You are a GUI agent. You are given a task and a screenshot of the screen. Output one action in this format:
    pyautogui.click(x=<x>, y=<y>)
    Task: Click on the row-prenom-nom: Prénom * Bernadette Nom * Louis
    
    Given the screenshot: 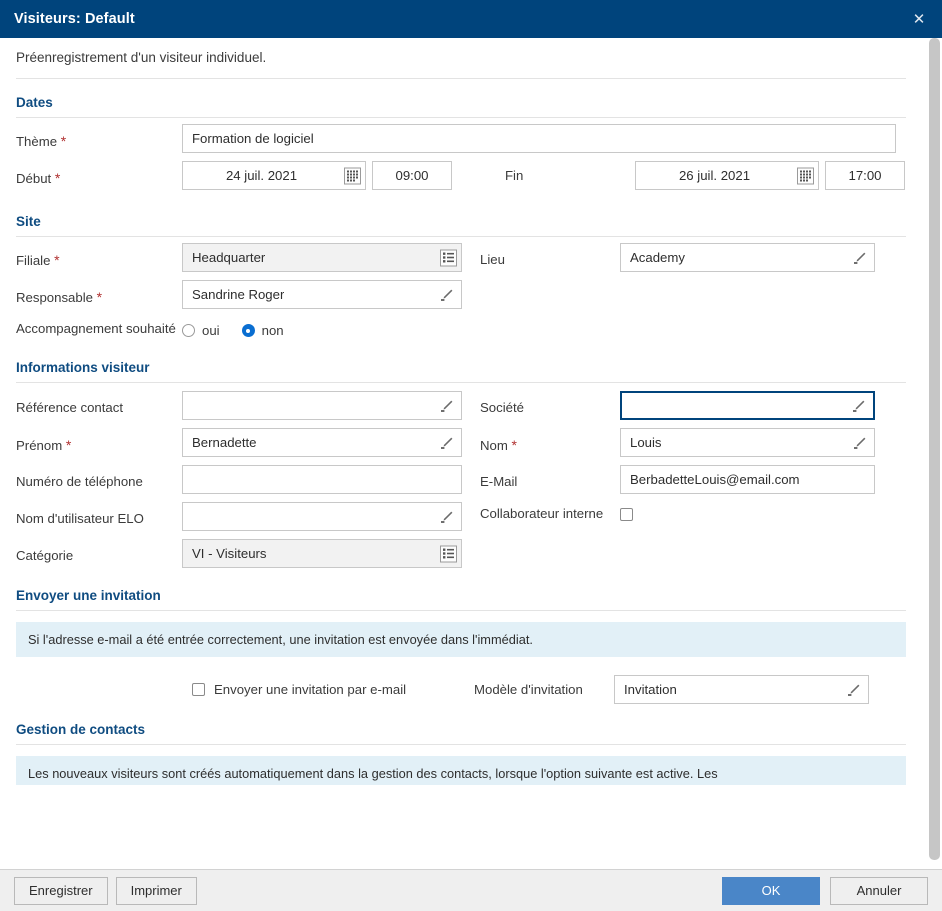 What is the action you would take?
    pyautogui.click(x=461, y=443)
    